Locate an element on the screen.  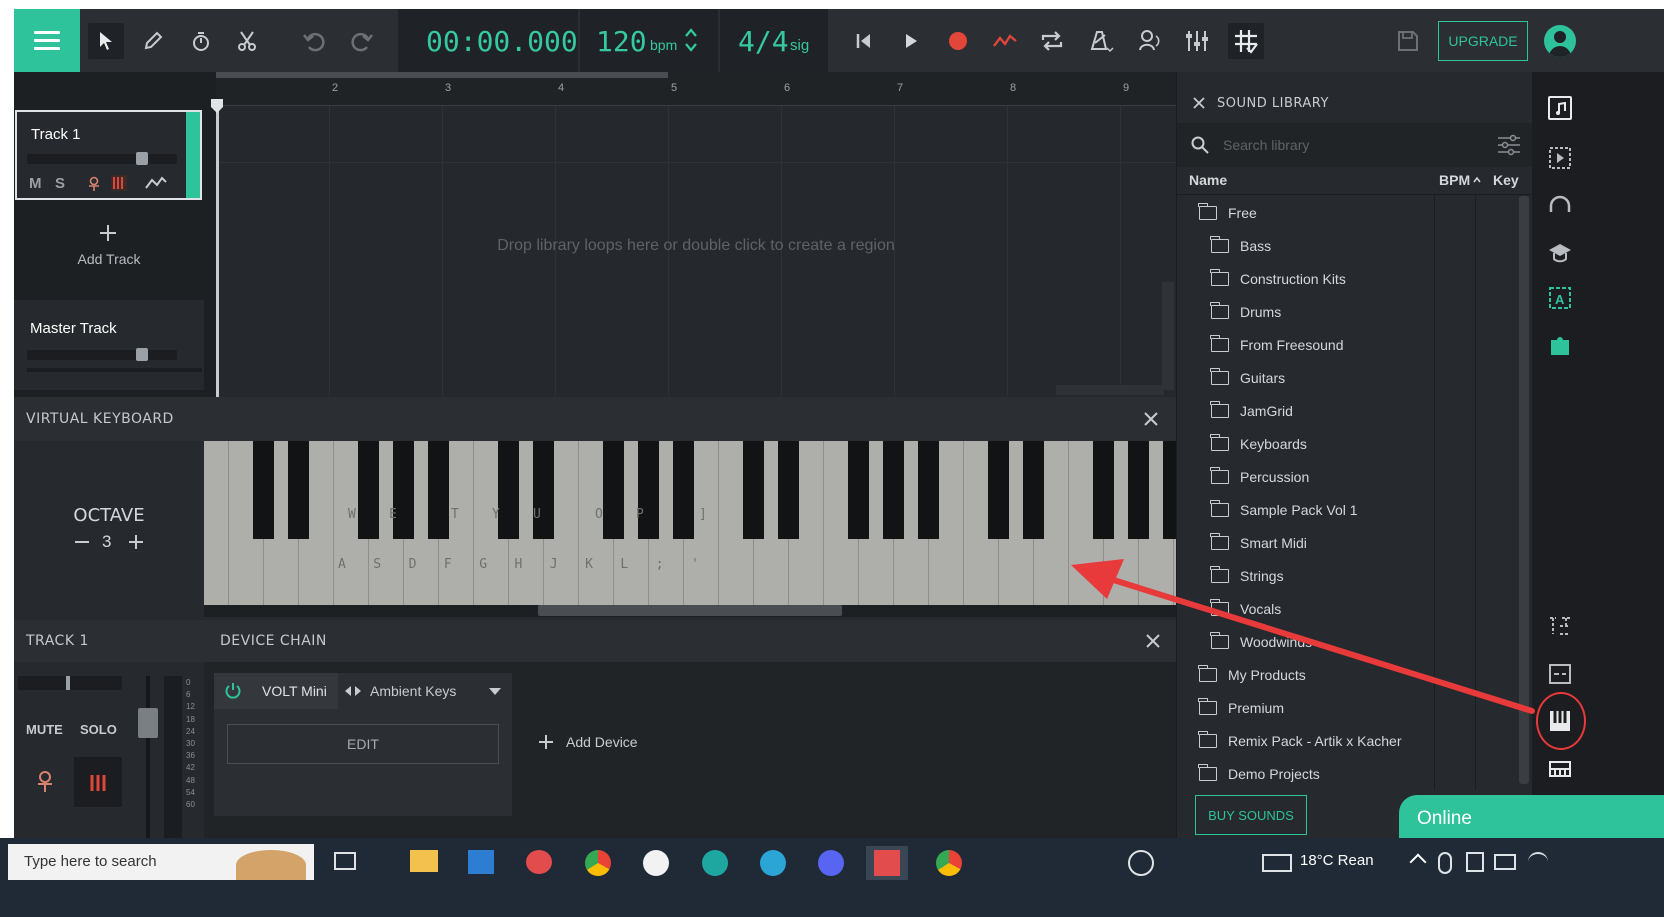
octave-decrease-icon is located at coordinates (82, 542).